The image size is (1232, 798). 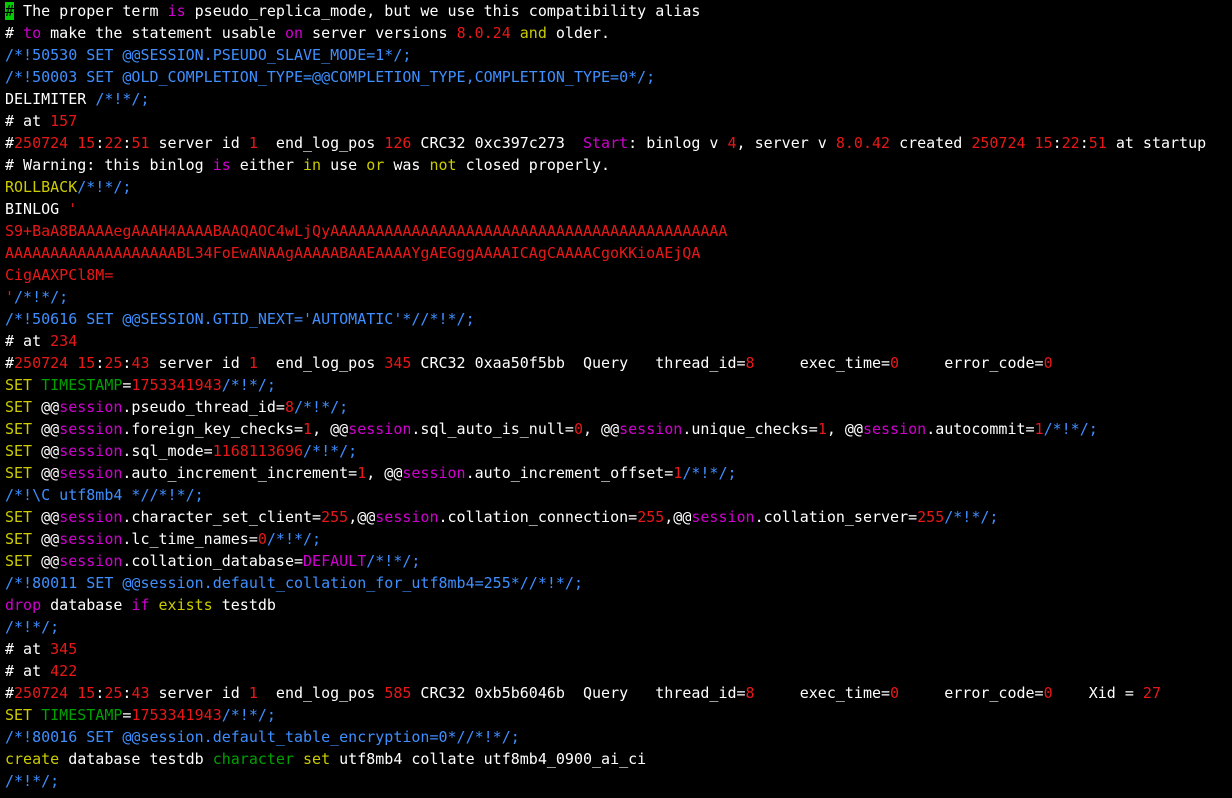 I want to click on terminal-text-segment: 1753341943, so click(x=176, y=715).